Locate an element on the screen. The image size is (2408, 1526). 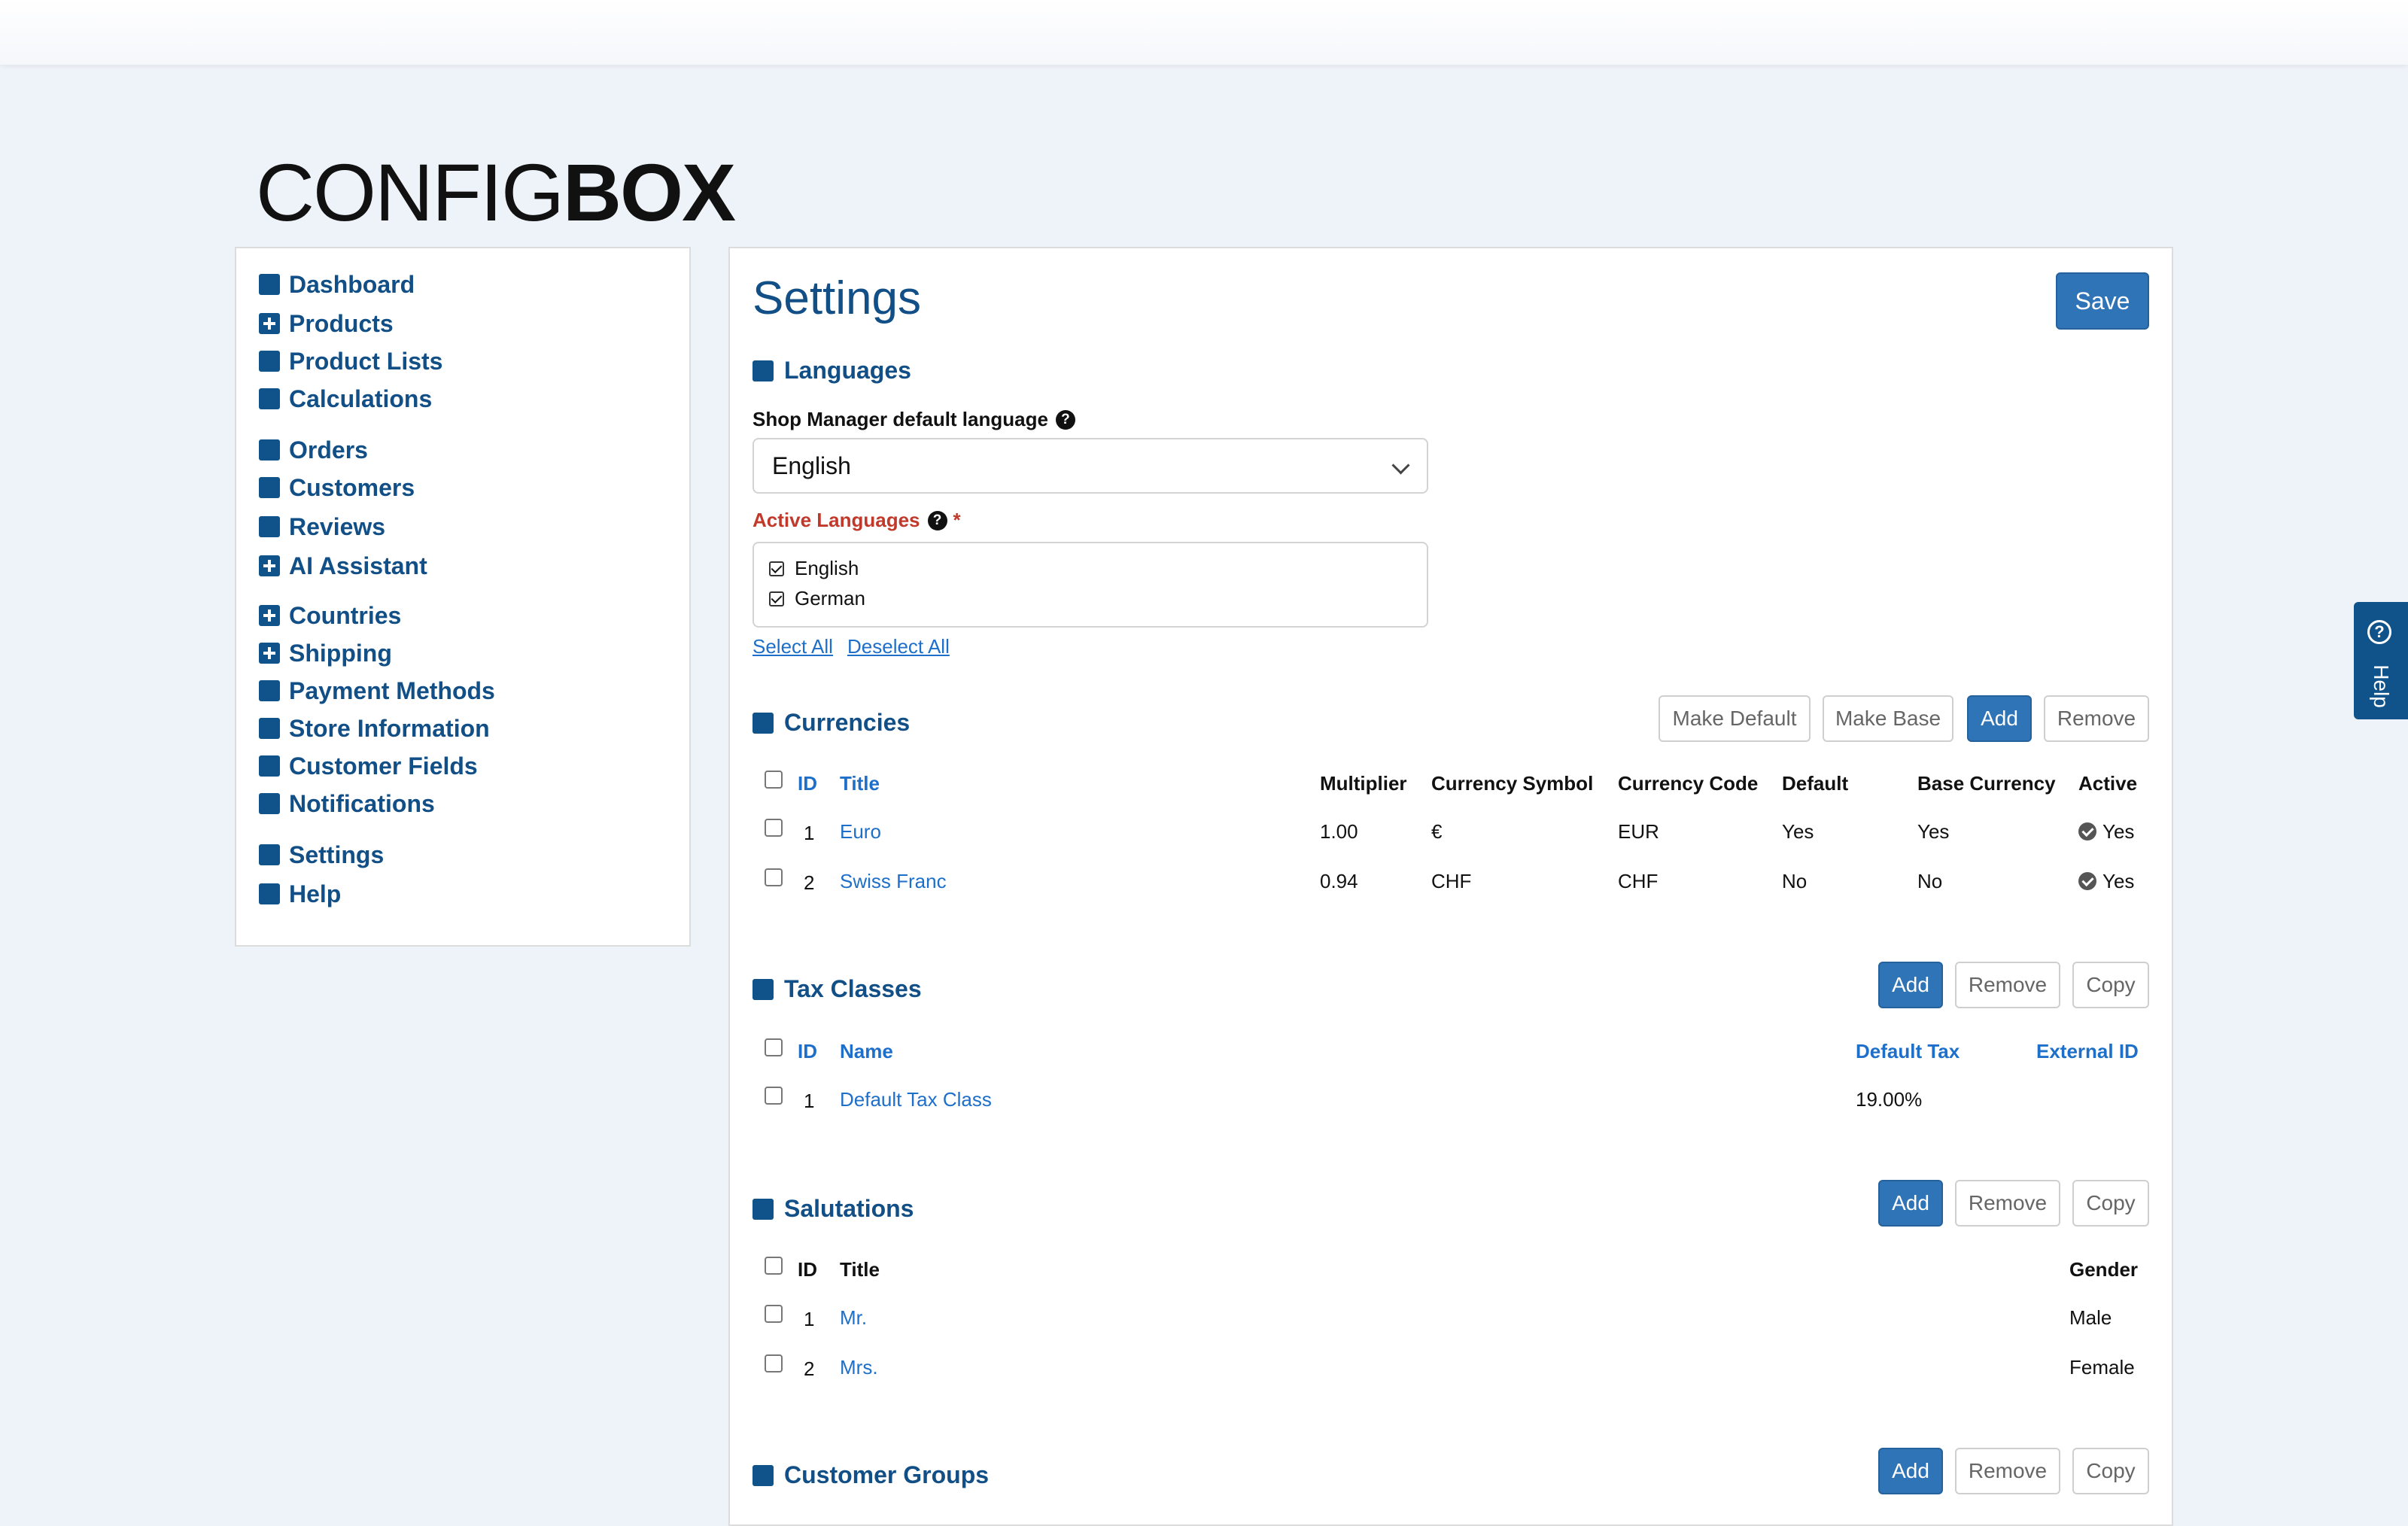
currency-id: 2 is located at coordinates (809, 882).